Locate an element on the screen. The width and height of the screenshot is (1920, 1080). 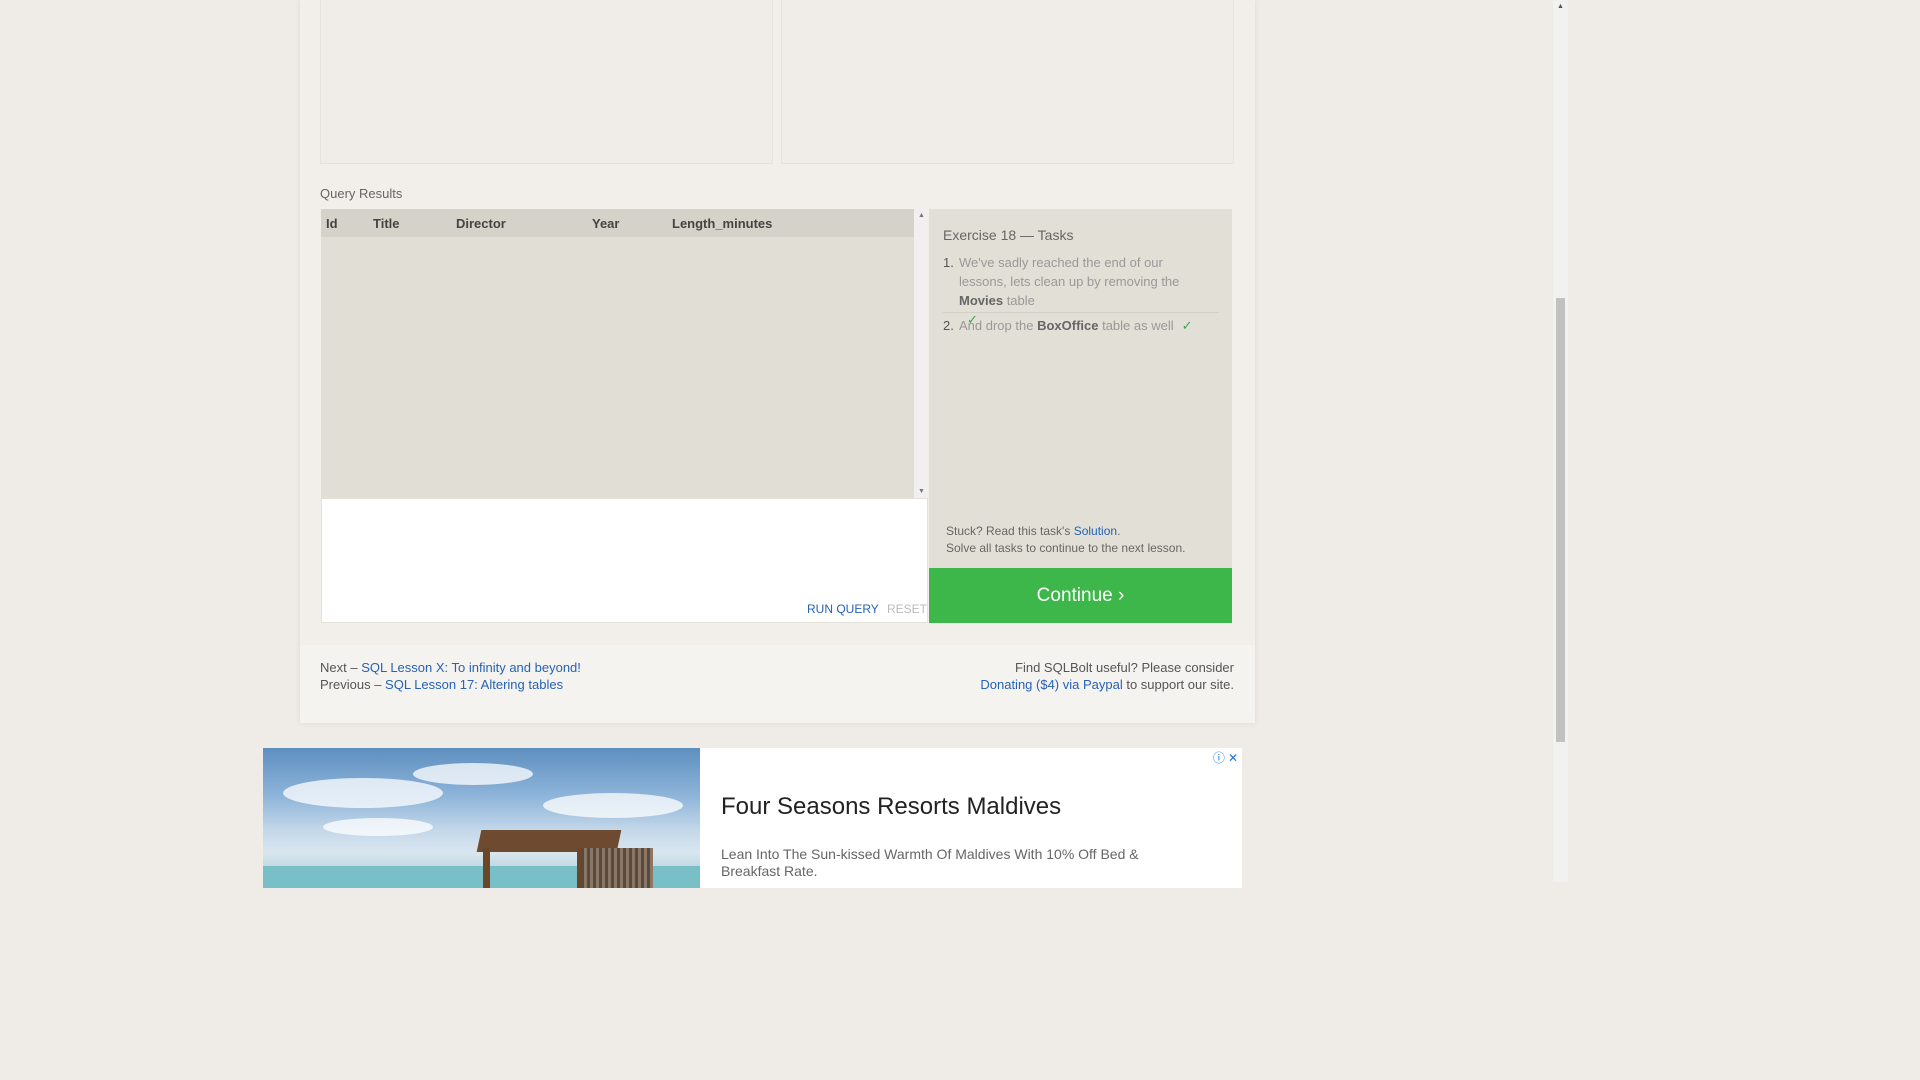
column-header-director: Director is located at coordinates (481, 223).